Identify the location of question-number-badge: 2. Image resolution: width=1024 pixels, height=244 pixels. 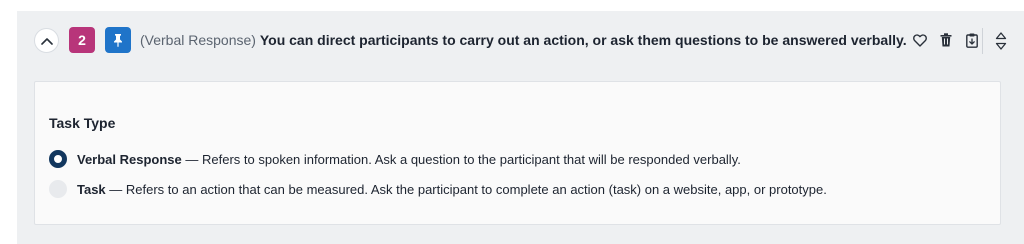
(82, 40).